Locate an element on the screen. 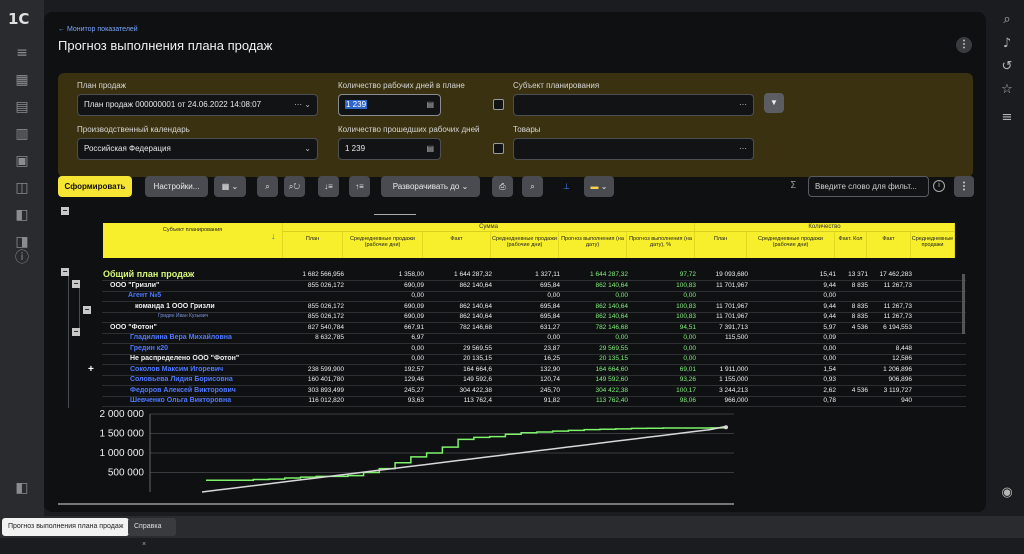  expand-to-button: Разворачивать до ⌄ is located at coordinates (430, 186).